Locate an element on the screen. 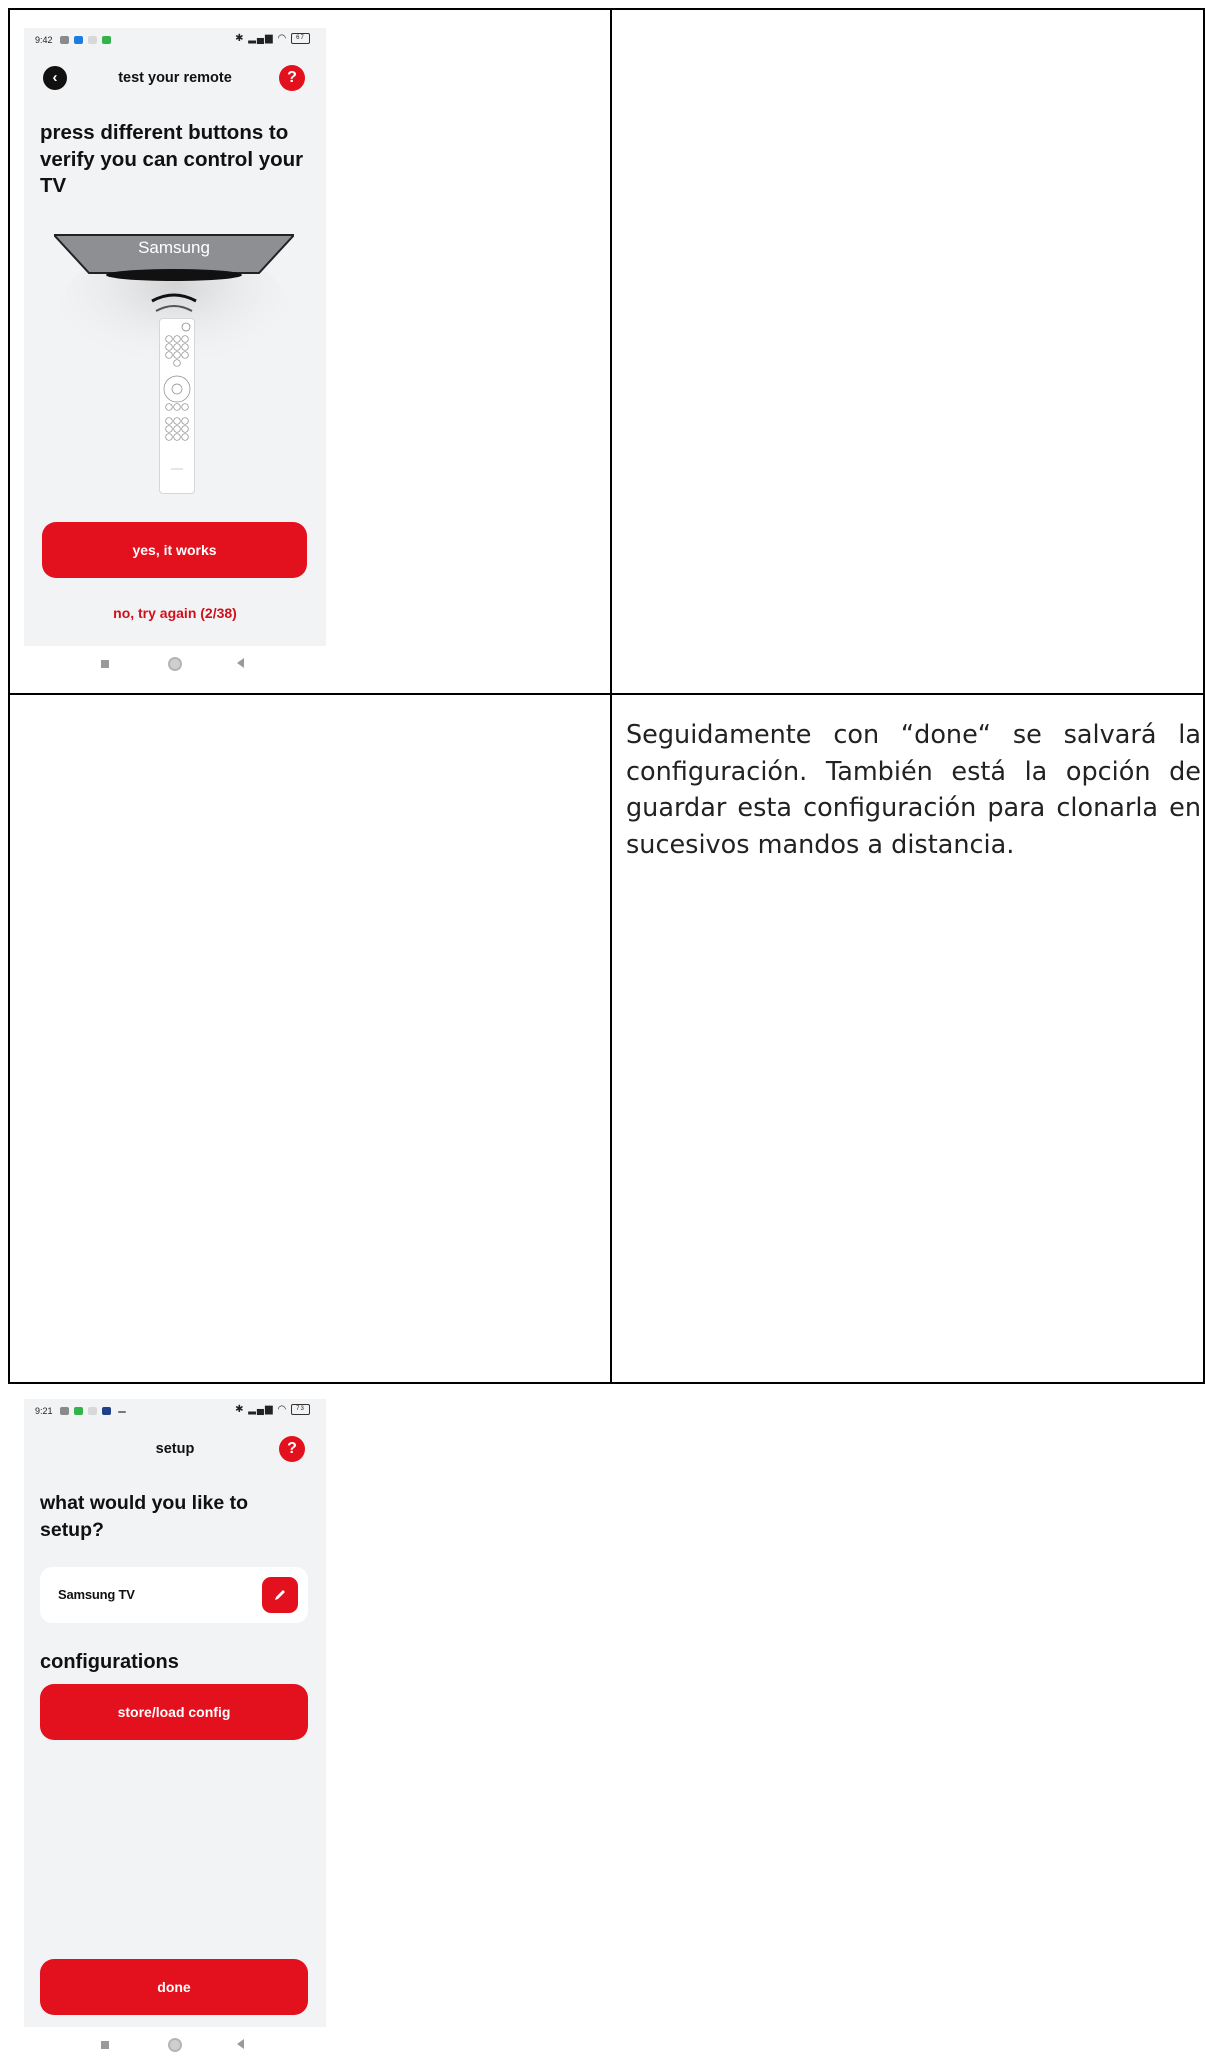  edit-device-button is located at coordinates (280, 1595).